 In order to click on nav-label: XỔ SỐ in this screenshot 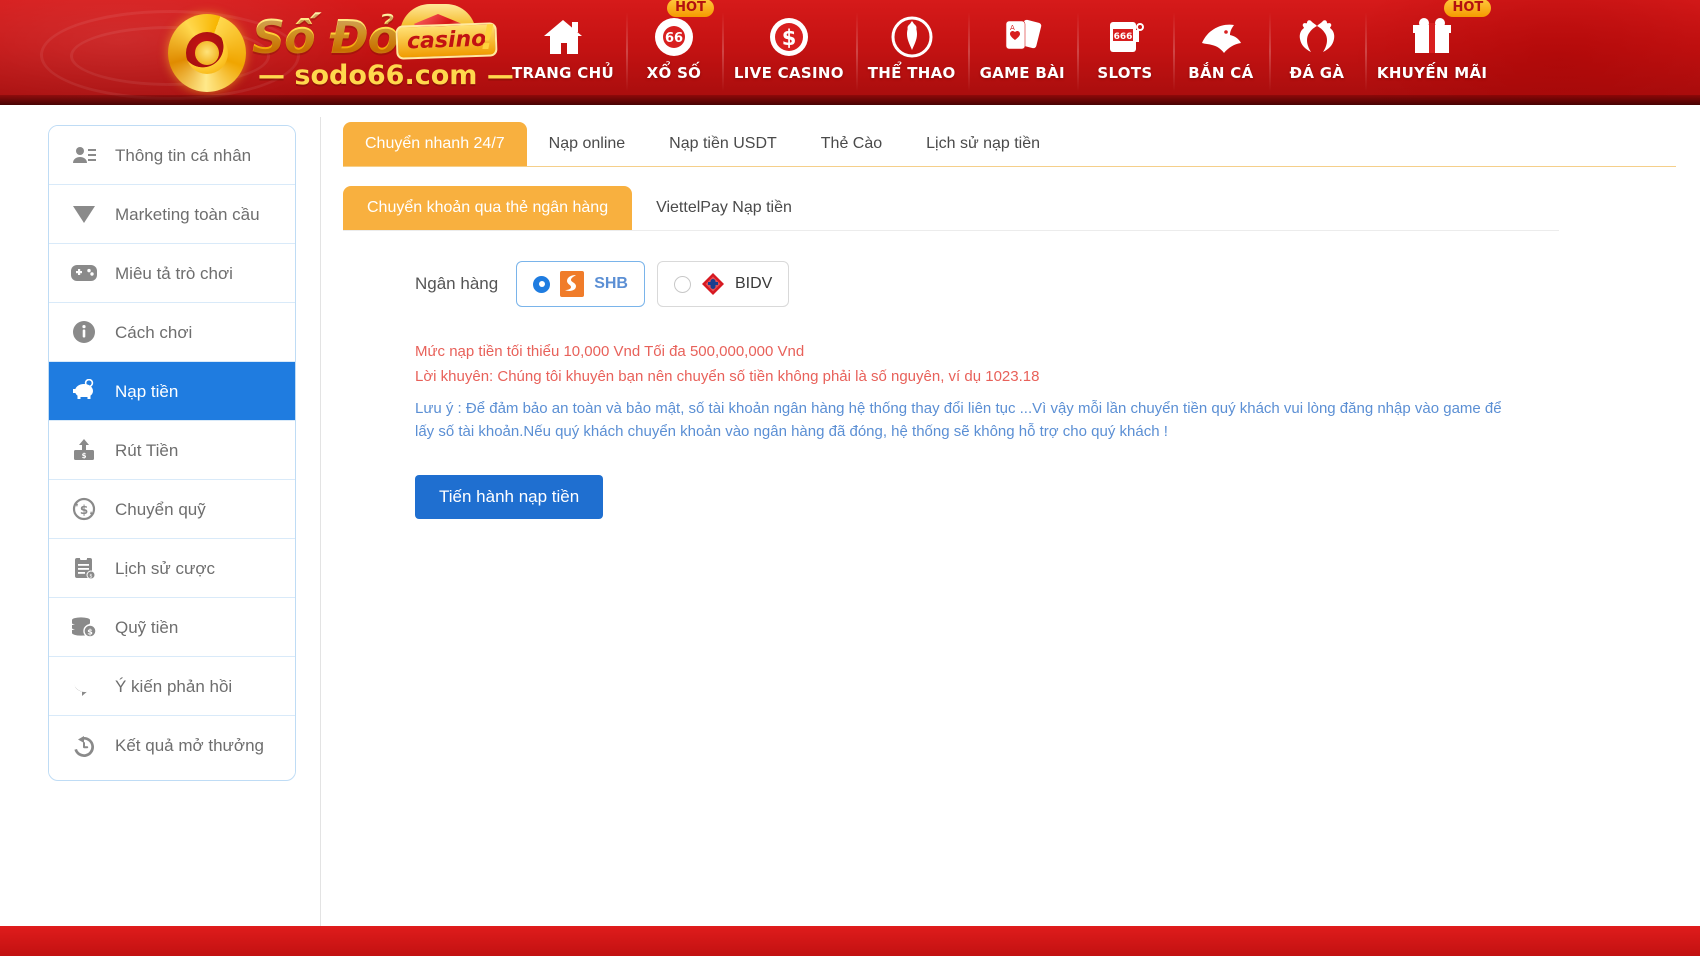, I will do `click(674, 73)`.